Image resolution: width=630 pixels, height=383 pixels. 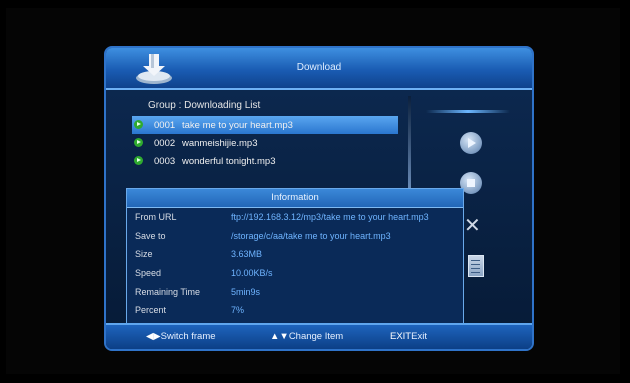 I want to click on info-row-size: Size 3.63MB, so click(x=295, y=254).